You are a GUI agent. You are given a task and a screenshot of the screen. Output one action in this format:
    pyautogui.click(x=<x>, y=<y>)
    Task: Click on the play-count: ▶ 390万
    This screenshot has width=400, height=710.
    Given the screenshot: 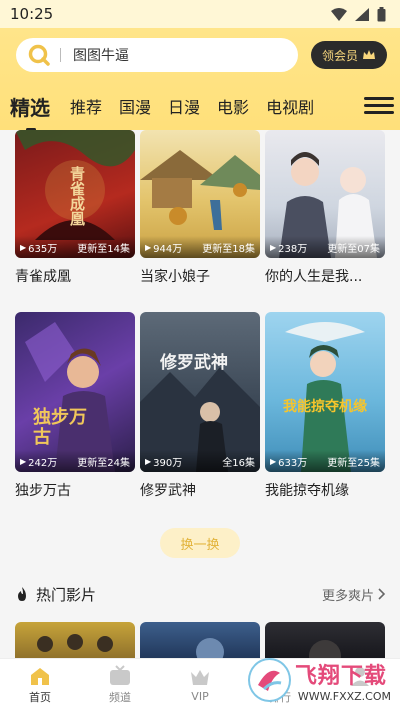 What is the action you would take?
    pyautogui.click(x=163, y=461)
    